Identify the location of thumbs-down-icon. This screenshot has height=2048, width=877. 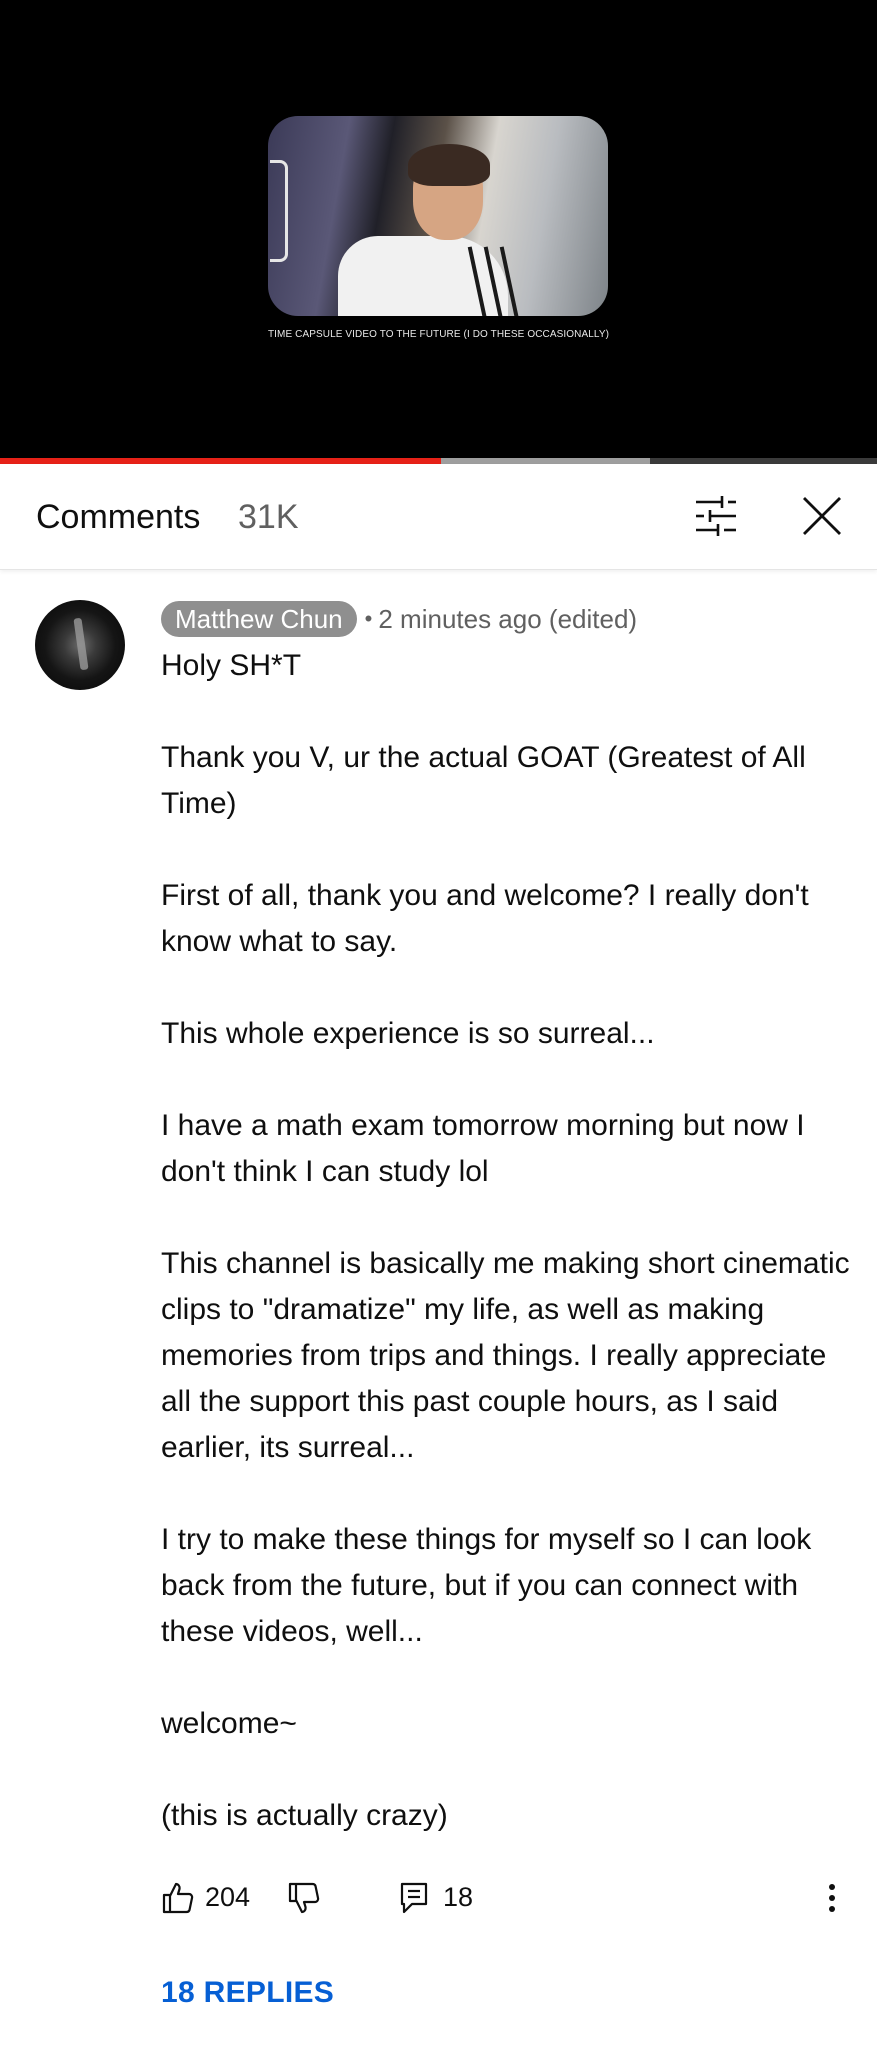
(304, 1898).